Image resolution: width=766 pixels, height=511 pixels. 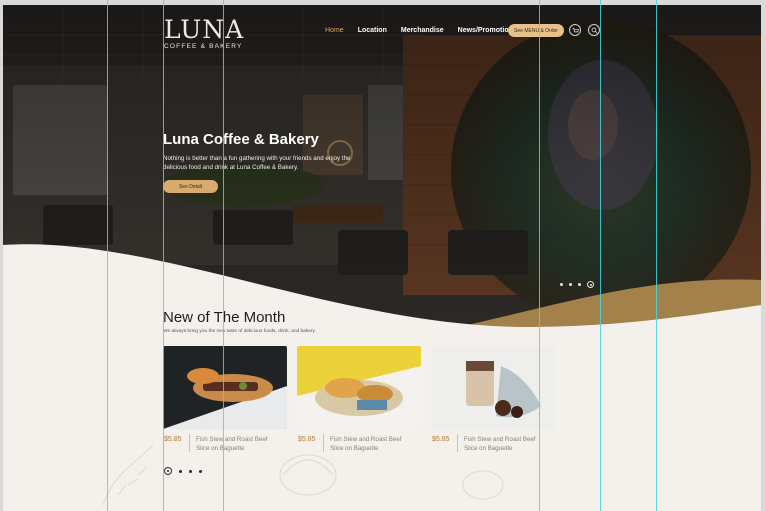 I want to click on nav-item-home: Home, so click(x=334, y=30).